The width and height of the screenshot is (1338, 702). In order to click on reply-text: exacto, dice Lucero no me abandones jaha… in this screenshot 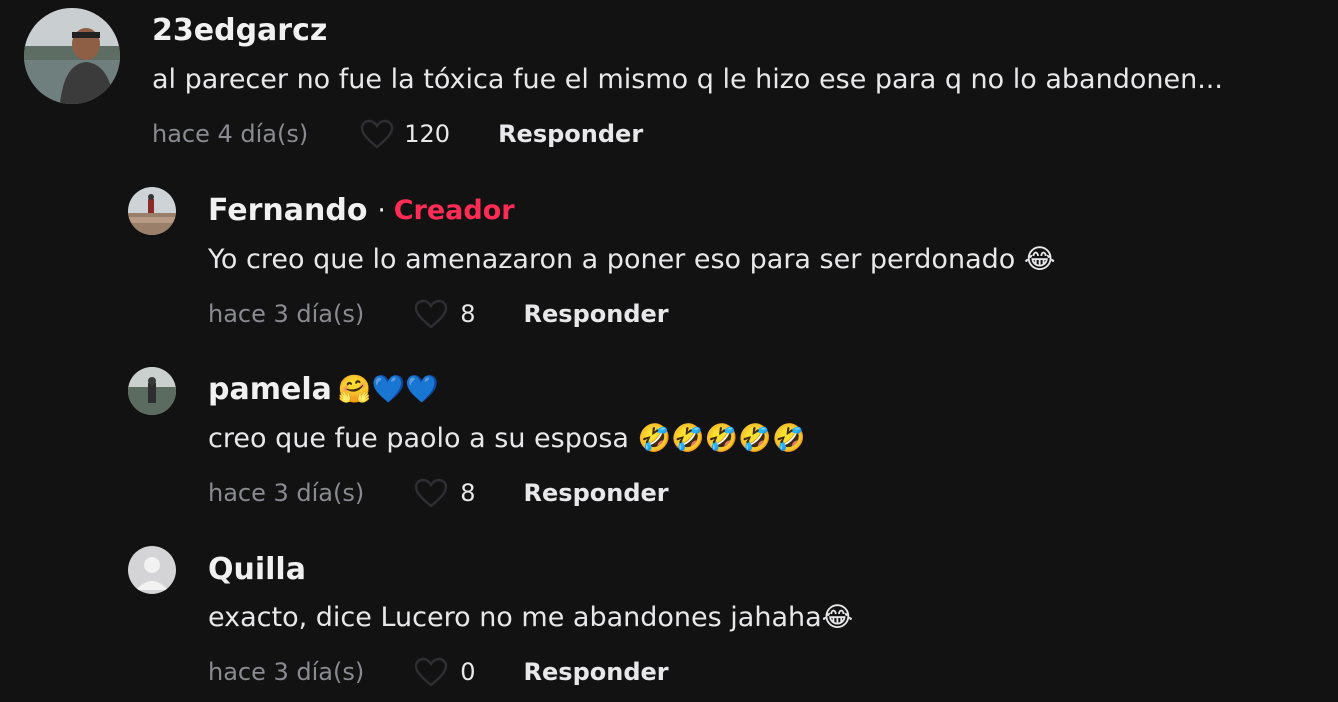, I will do `click(531, 617)`.